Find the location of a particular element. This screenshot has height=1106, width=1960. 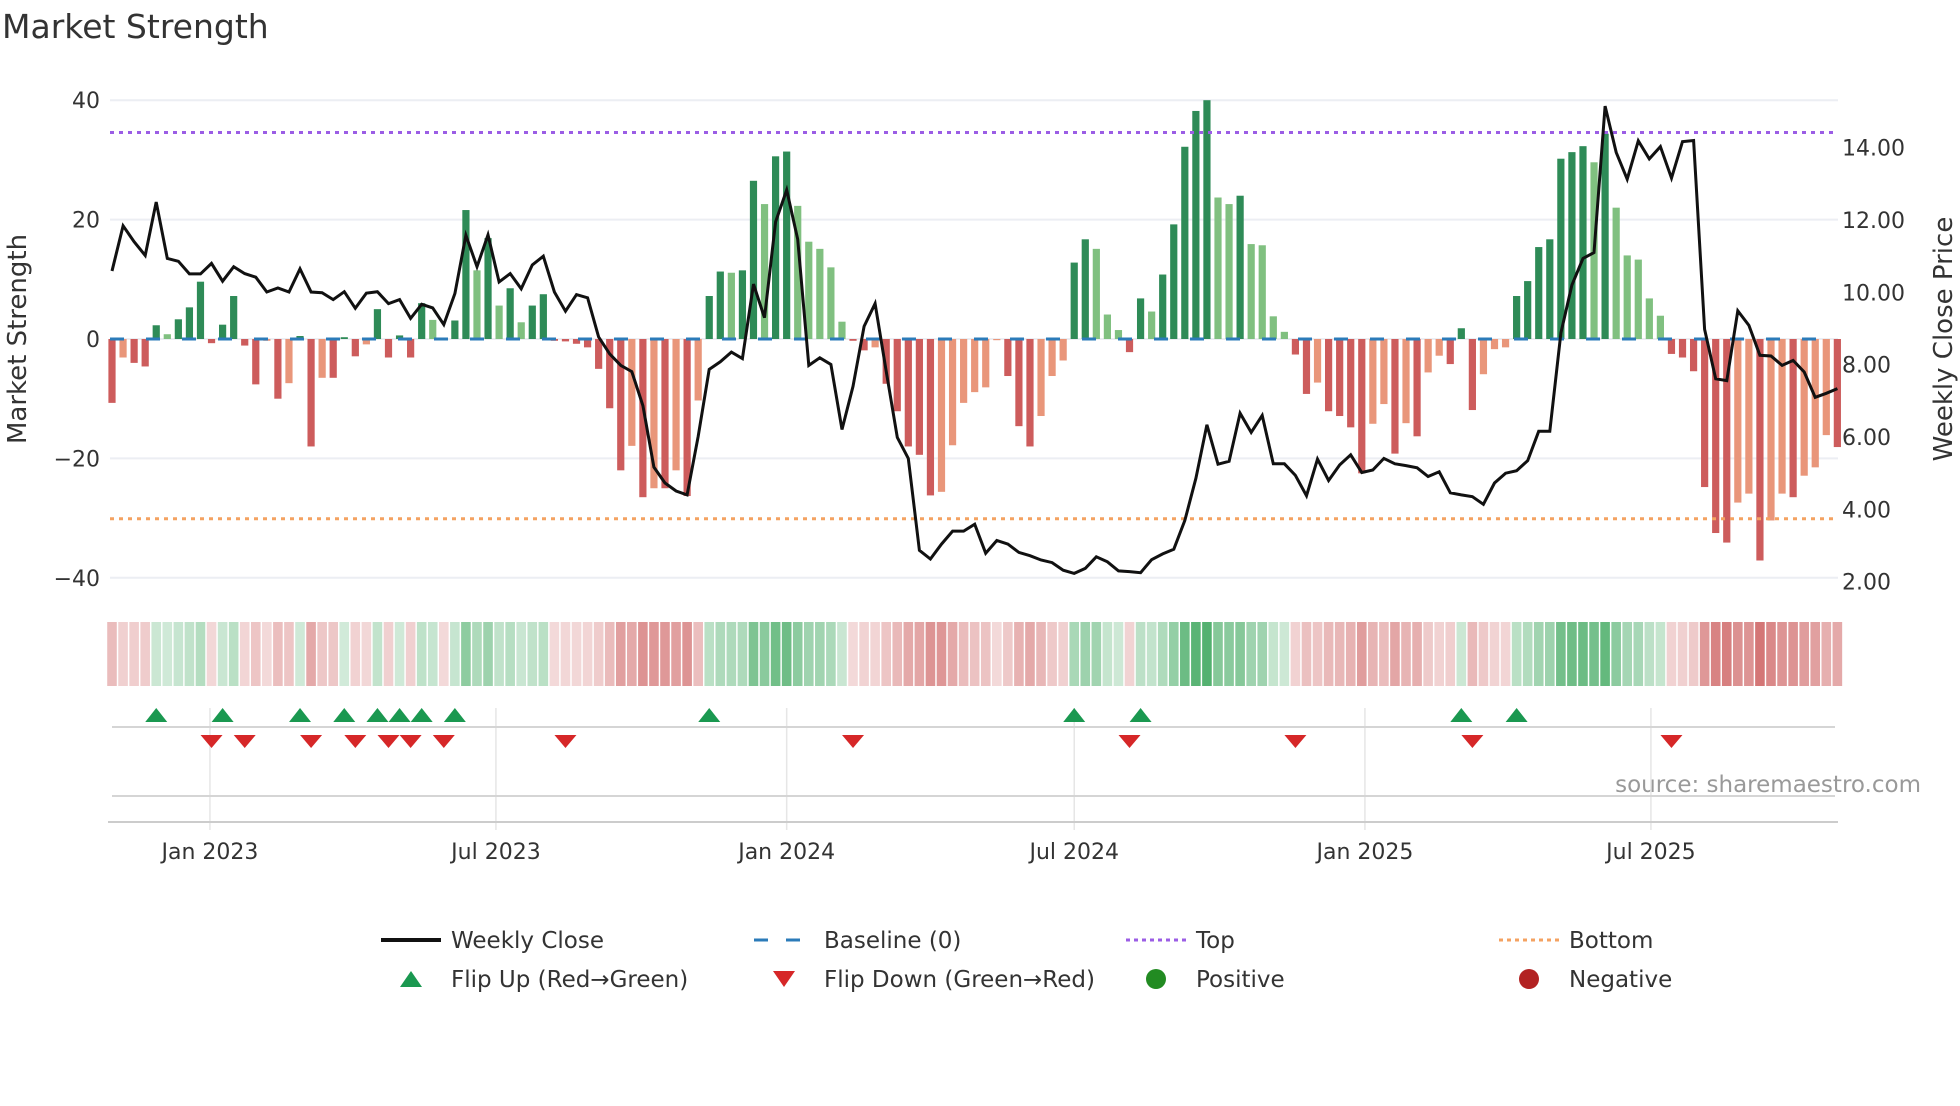

y2-tick-label: 10.00 is located at coordinates (1873, 293).